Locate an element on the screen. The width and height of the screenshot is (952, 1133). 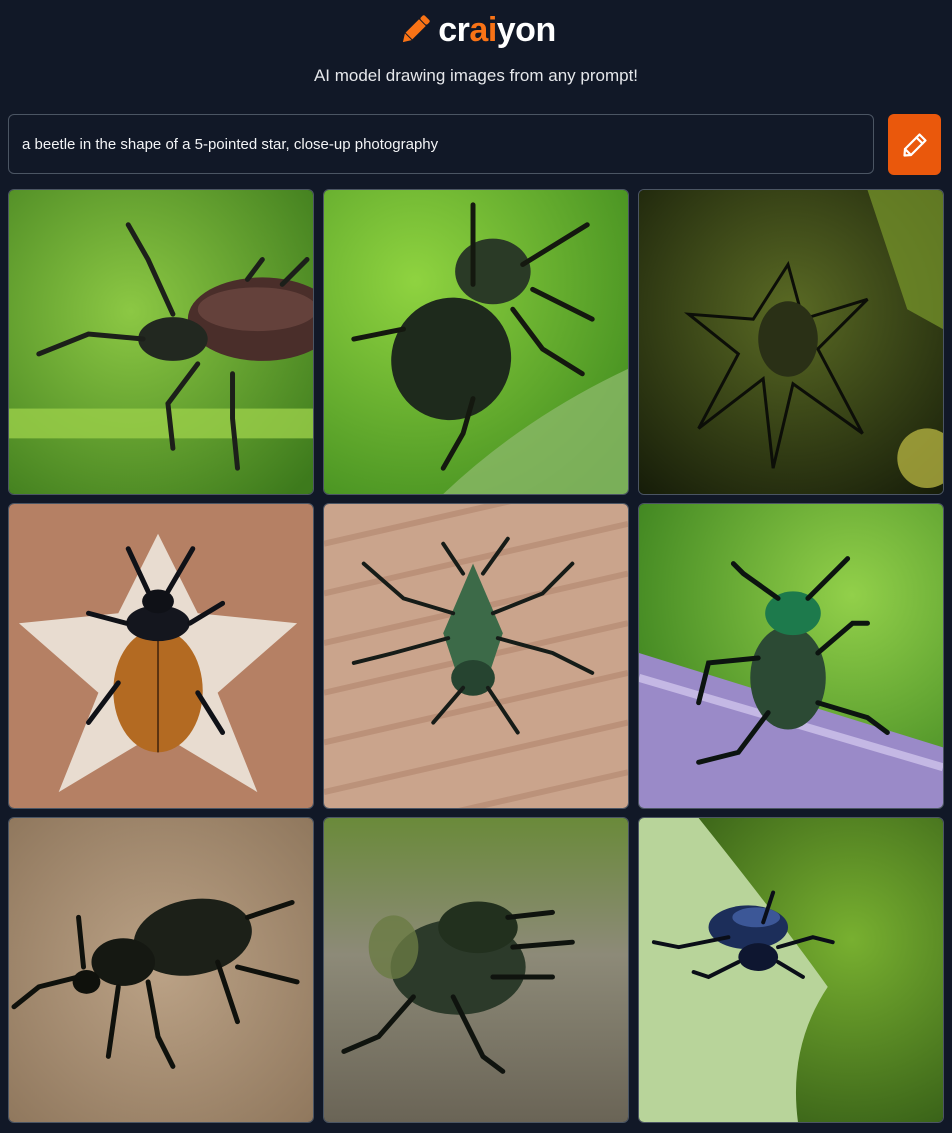
draw-button is located at coordinates (914, 144).